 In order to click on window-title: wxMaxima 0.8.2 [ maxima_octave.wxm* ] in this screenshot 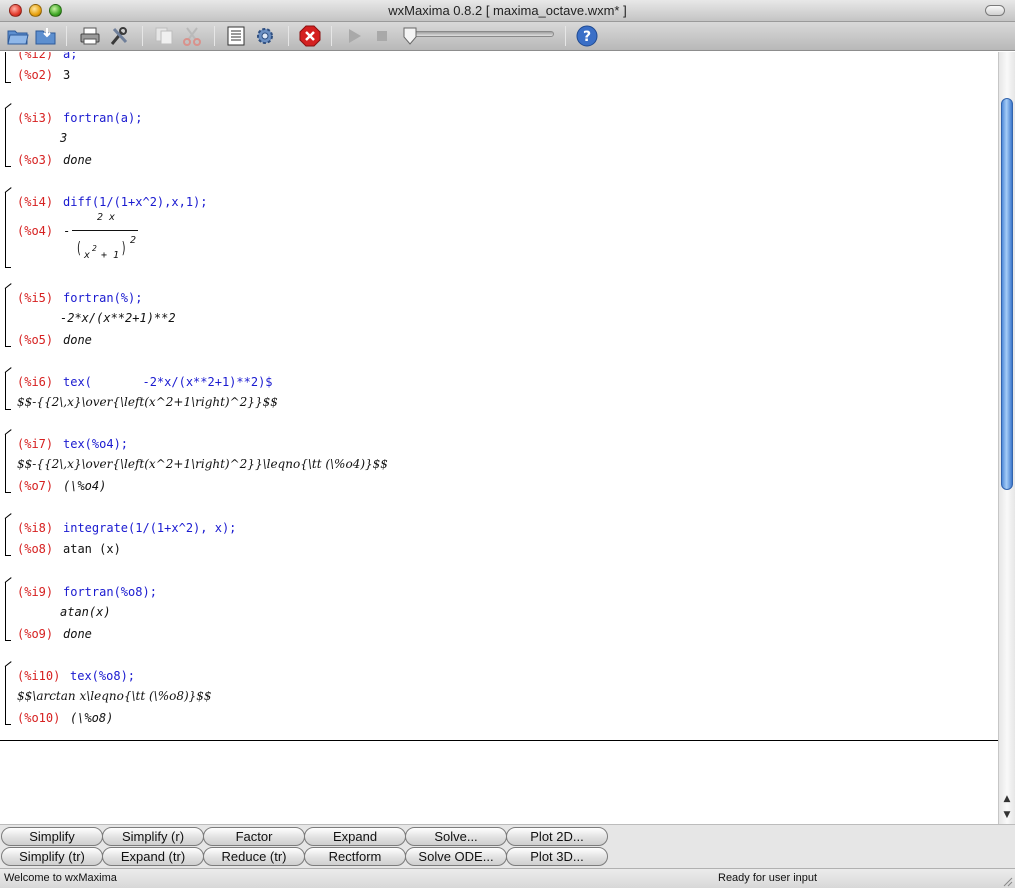, I will do `click(507, 10)`.